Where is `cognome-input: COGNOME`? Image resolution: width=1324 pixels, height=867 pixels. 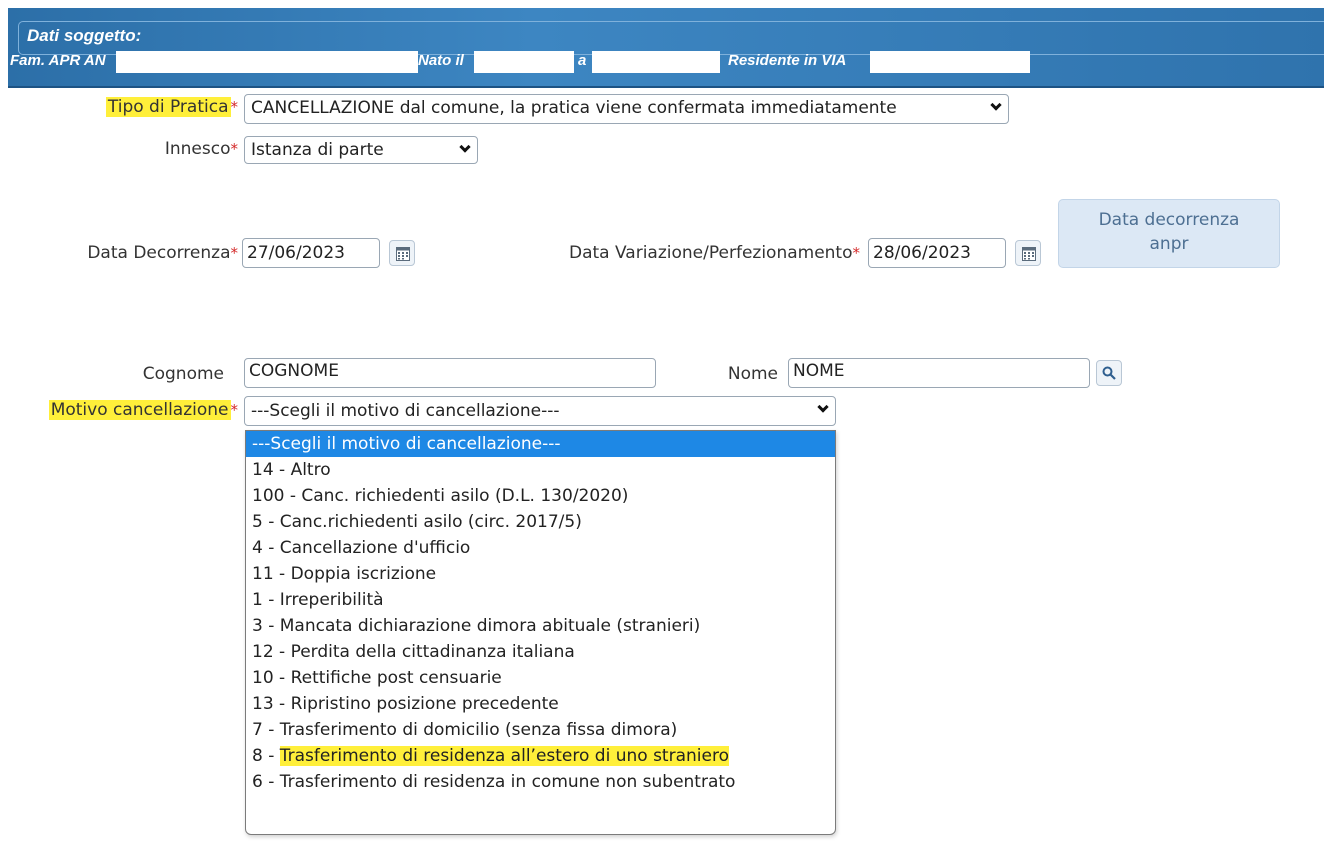 cognome-input: COGNOME is located at coordinates (450, 373).